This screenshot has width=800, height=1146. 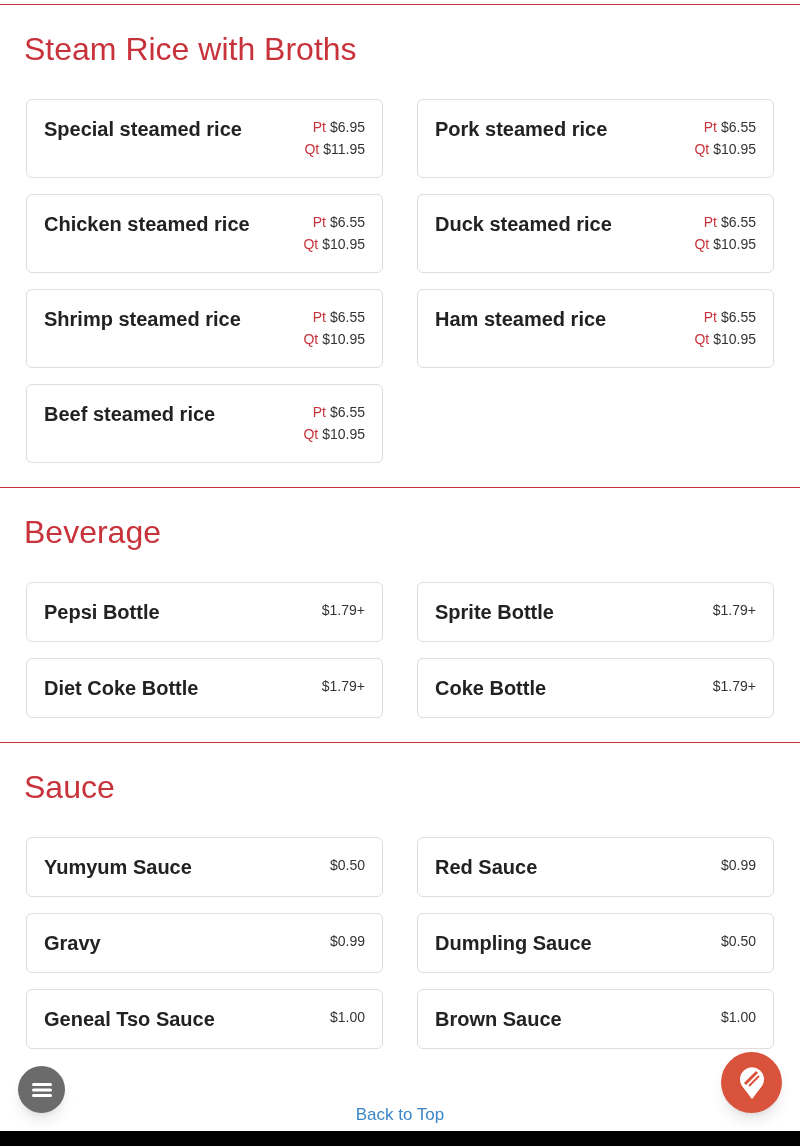 What do you see at coordinates (498, 1019) in the screenshot?
I see `item-name: Brown Sauce` at bounding box center [498, 1019].